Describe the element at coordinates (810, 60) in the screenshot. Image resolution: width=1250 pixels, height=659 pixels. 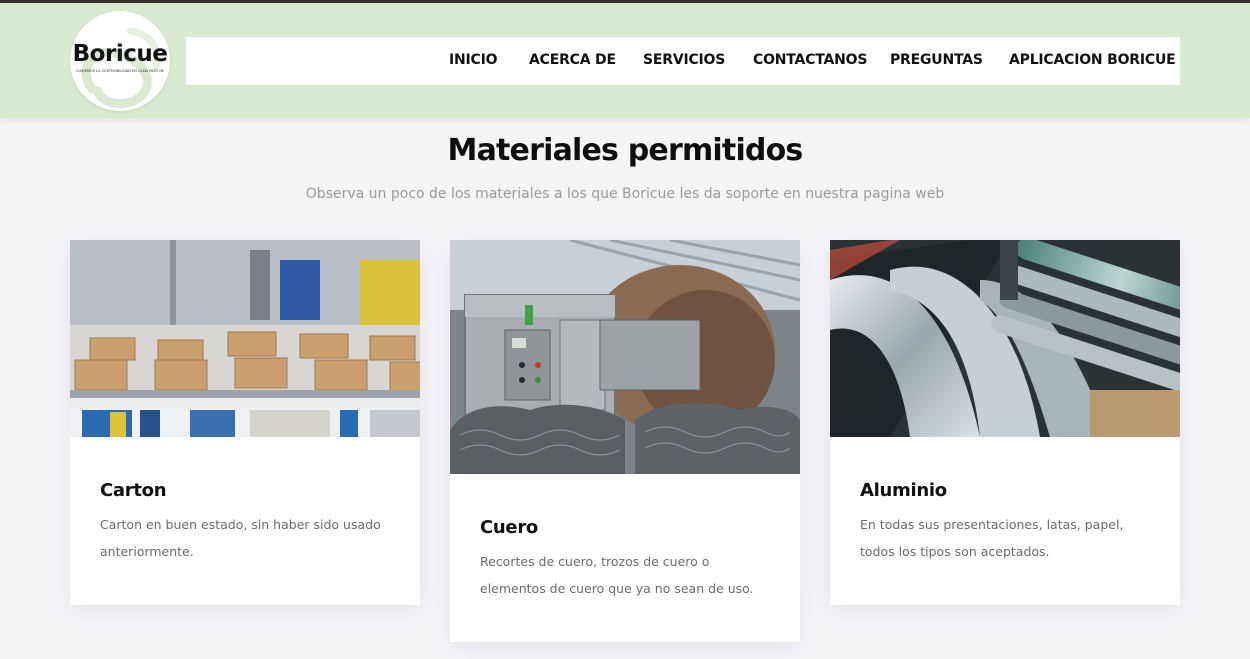
I see `nav-contactanos: CONTACTANOS` at that location.